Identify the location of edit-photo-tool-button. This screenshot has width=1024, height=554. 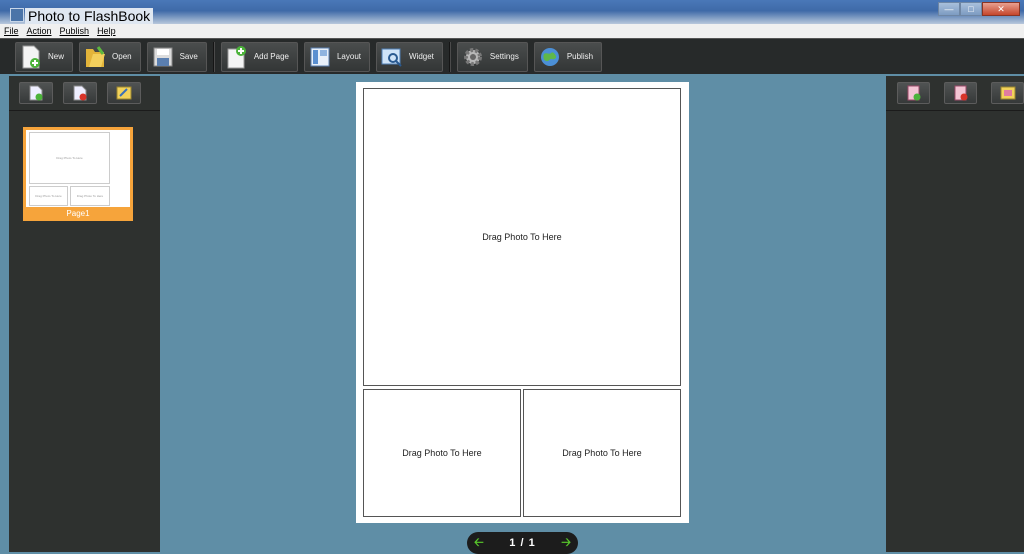
(1007, 93).